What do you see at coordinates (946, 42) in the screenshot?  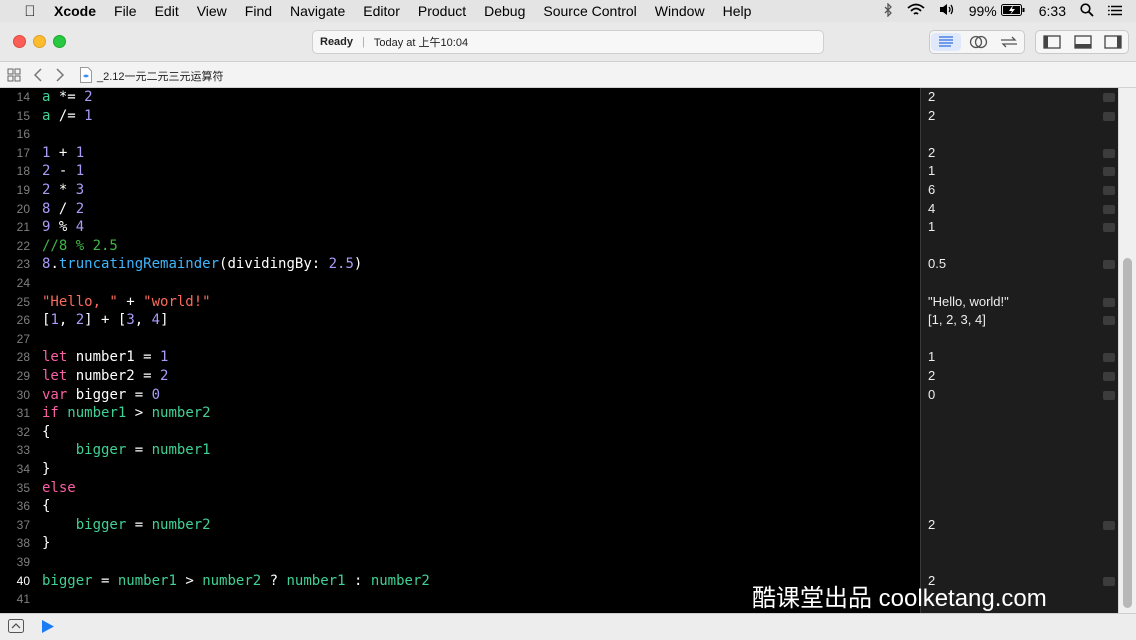 I see `standard-editor-icon` at bounding box center [946, 42].